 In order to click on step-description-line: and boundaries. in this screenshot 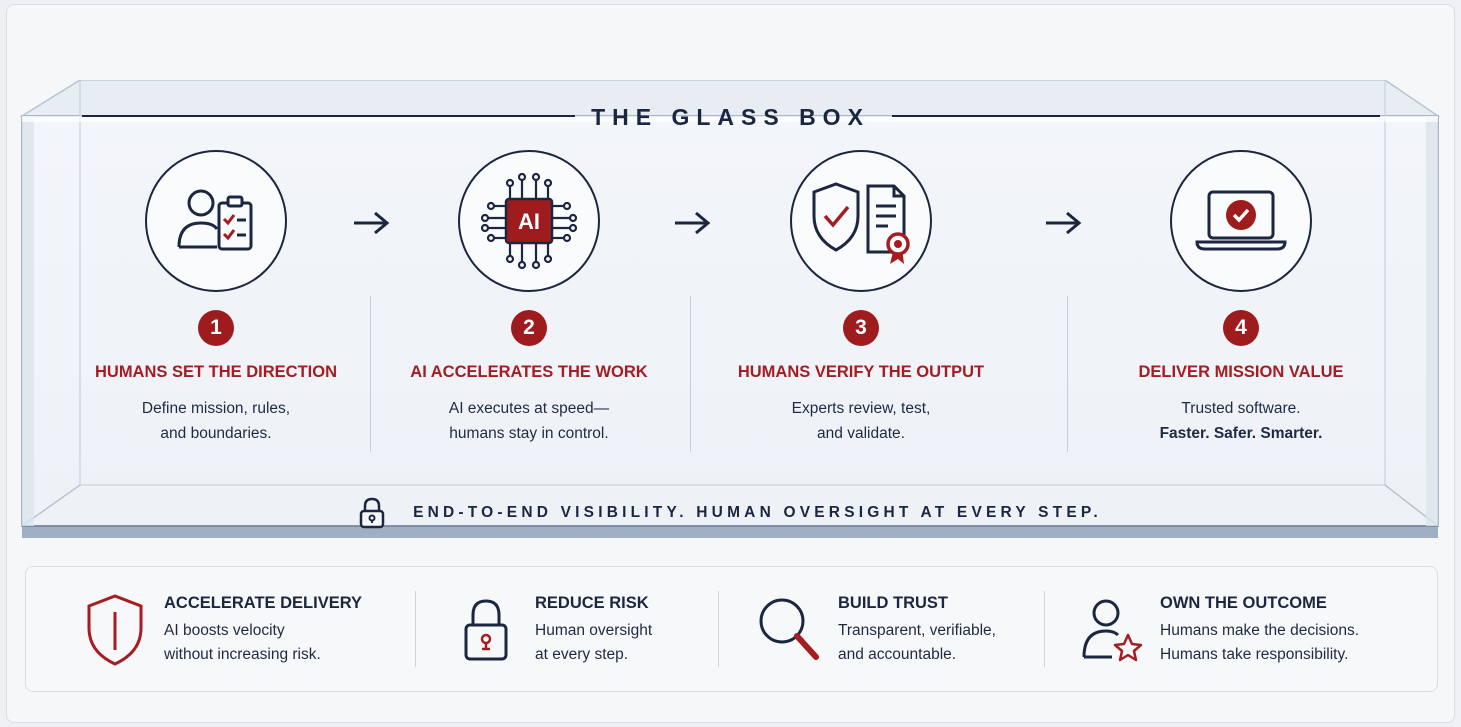, I will do `click(216, 433)`.